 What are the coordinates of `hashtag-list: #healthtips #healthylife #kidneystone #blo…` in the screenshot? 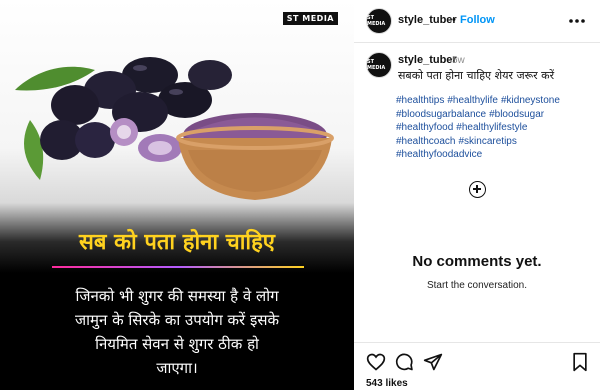 It's located at (494, 128).